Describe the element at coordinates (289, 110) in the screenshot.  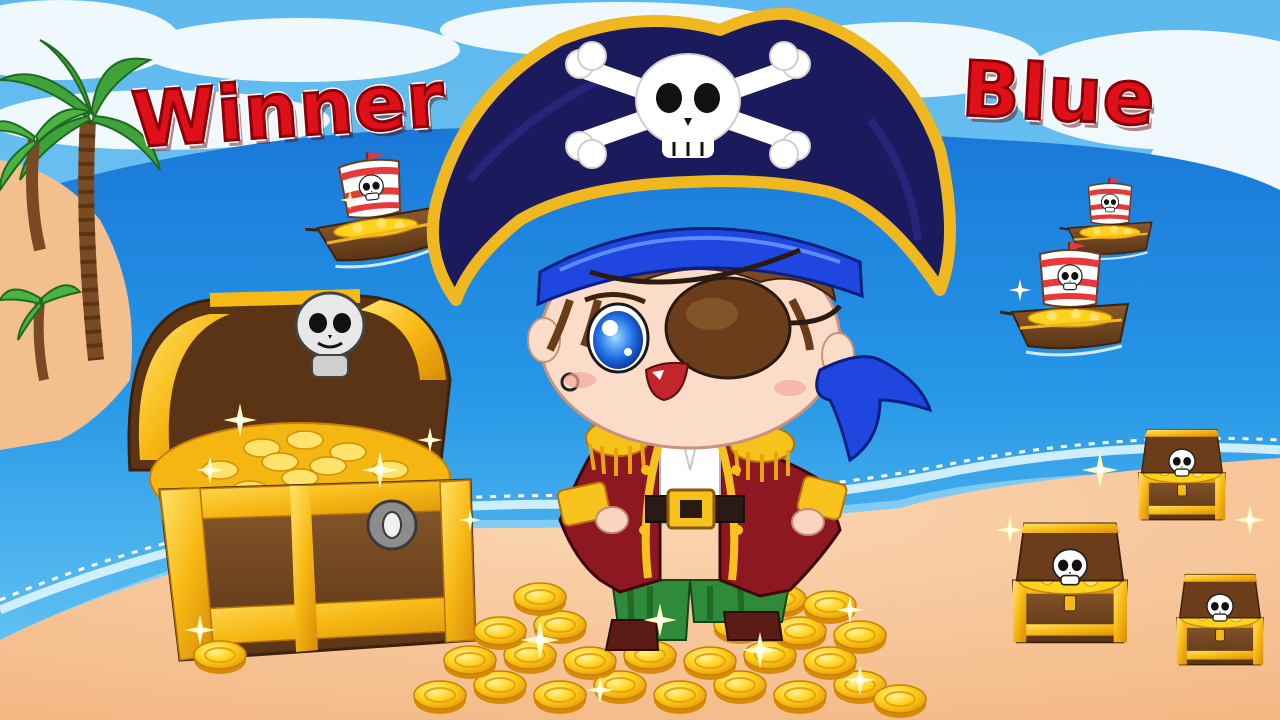
I see `title-winner: Winner` at that location.